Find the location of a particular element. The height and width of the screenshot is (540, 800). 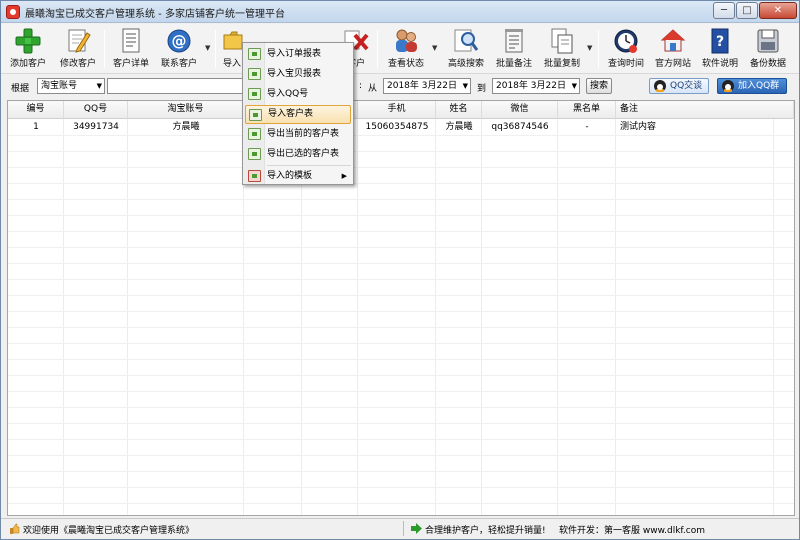

window-title: 晨曦淘宝已成交客户管理系统 - 多家店铺客户统一管理平台 is located at coordinates (155, 14).